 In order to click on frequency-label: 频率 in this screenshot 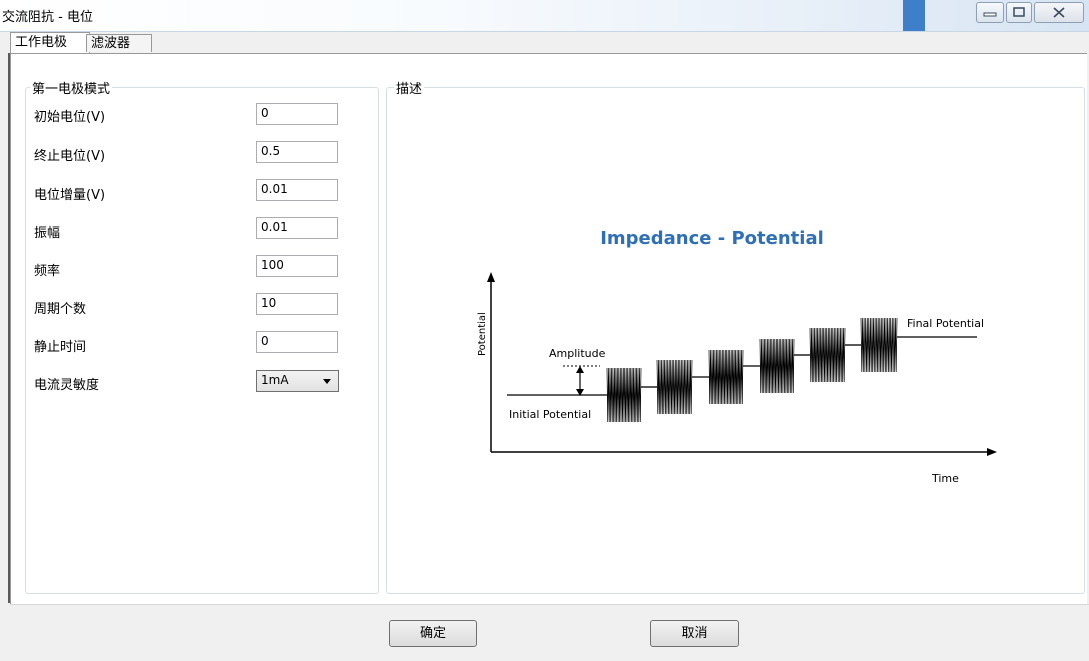, I will do `click(47, 271)`.